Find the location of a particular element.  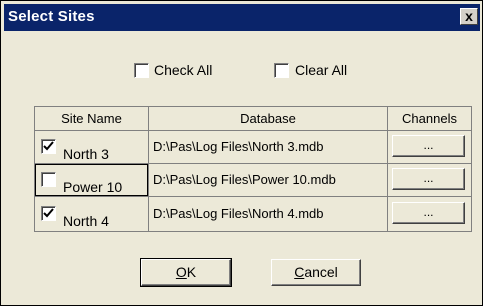

check-all-checkbox is located at coordinates (141, 70).